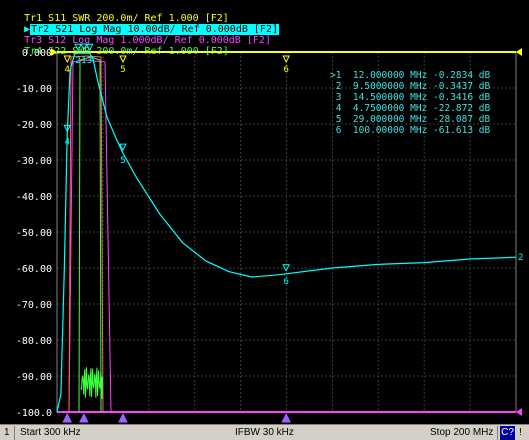  Describe the element at coordinates (413, 108) in the screenshot. I see `marker-row: 4 4.7500000 MHz -22.872 dB` at that location.